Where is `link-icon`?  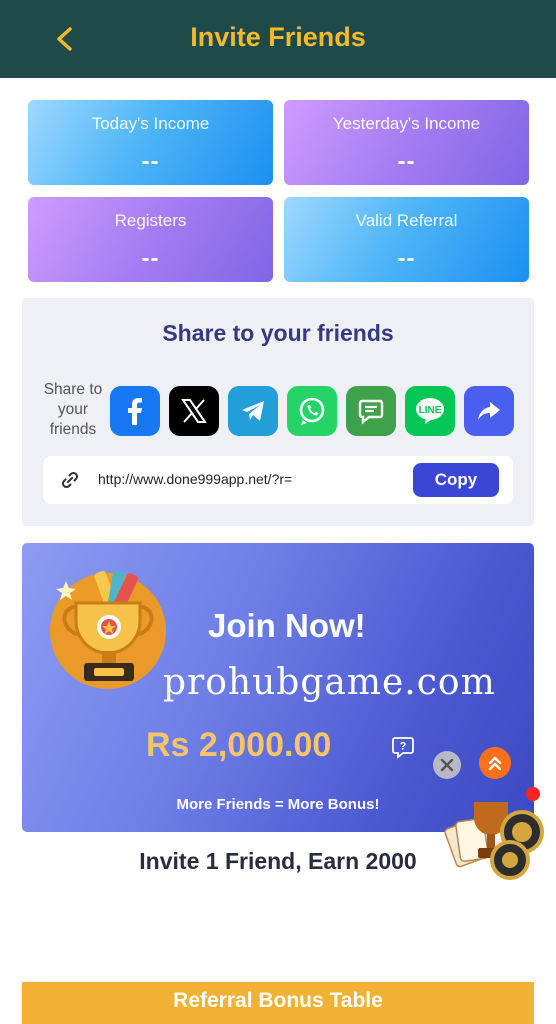 link-icon is located at coordinates (70, 480).